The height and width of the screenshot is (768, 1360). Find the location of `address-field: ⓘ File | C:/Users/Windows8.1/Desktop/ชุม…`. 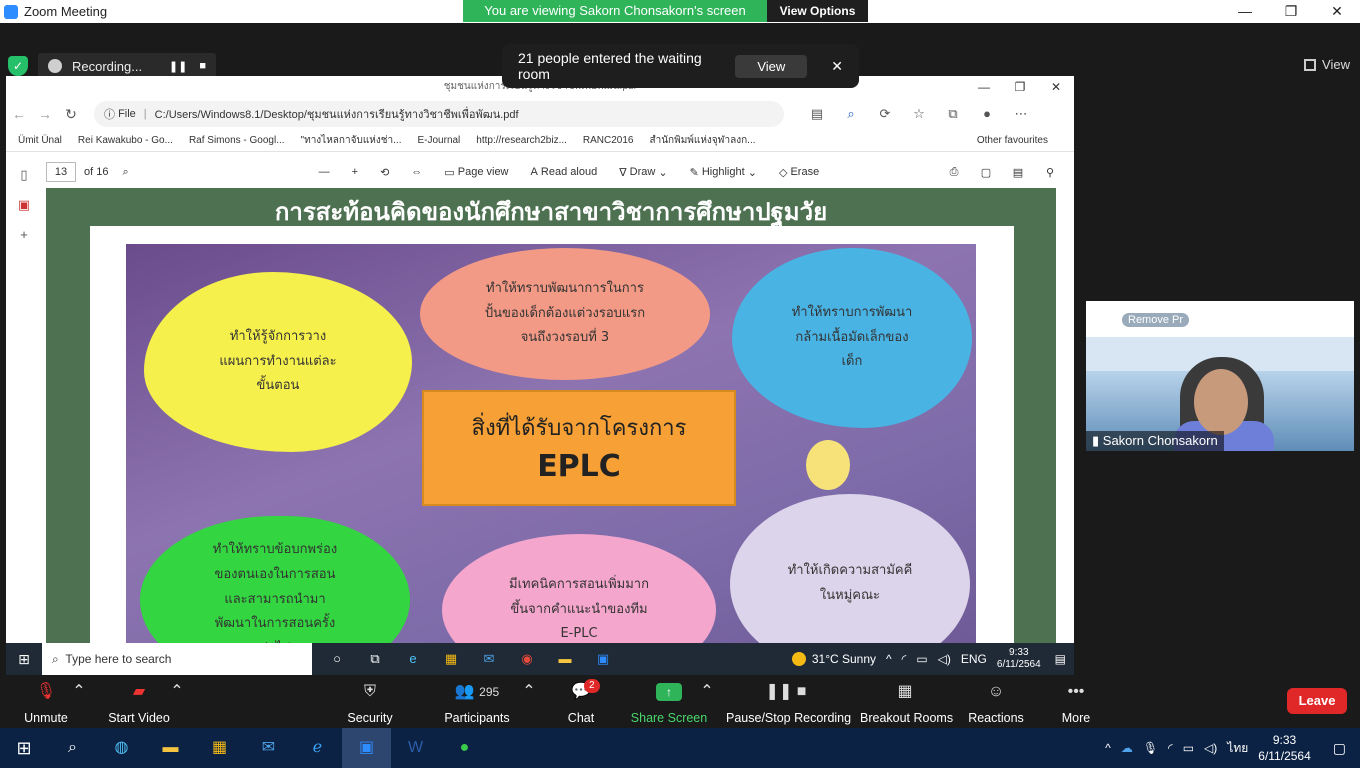

address-field: ⓘ File | C:/Users/Windows8.1/Desktop/ชุม… is located at coordinates (439, 114).